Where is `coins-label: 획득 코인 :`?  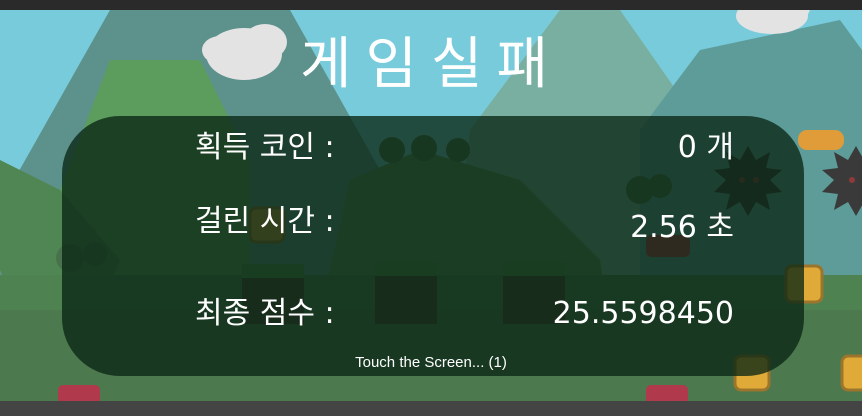
coins-label: 획득 코인 : is located at coordinates (265, 147).